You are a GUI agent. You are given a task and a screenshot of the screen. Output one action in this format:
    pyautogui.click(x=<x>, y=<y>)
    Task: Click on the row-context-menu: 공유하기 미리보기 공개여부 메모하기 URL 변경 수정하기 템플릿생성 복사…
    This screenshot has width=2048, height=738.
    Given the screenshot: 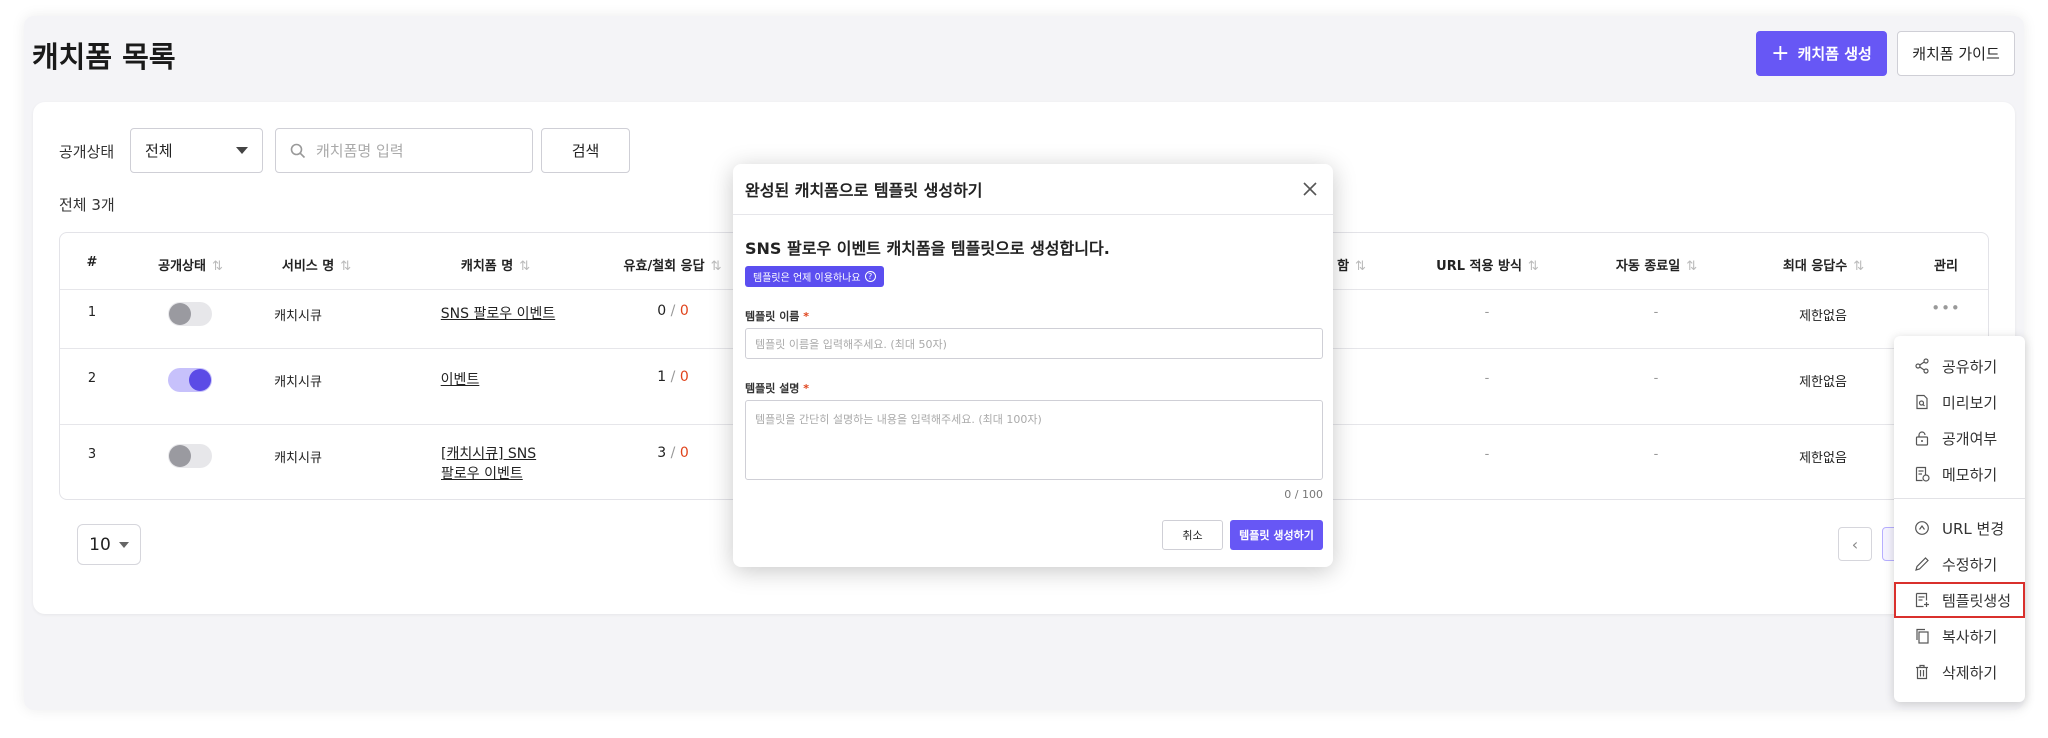 What is the action you would take?
    pyautogui.click(x=1959, y=519)
    